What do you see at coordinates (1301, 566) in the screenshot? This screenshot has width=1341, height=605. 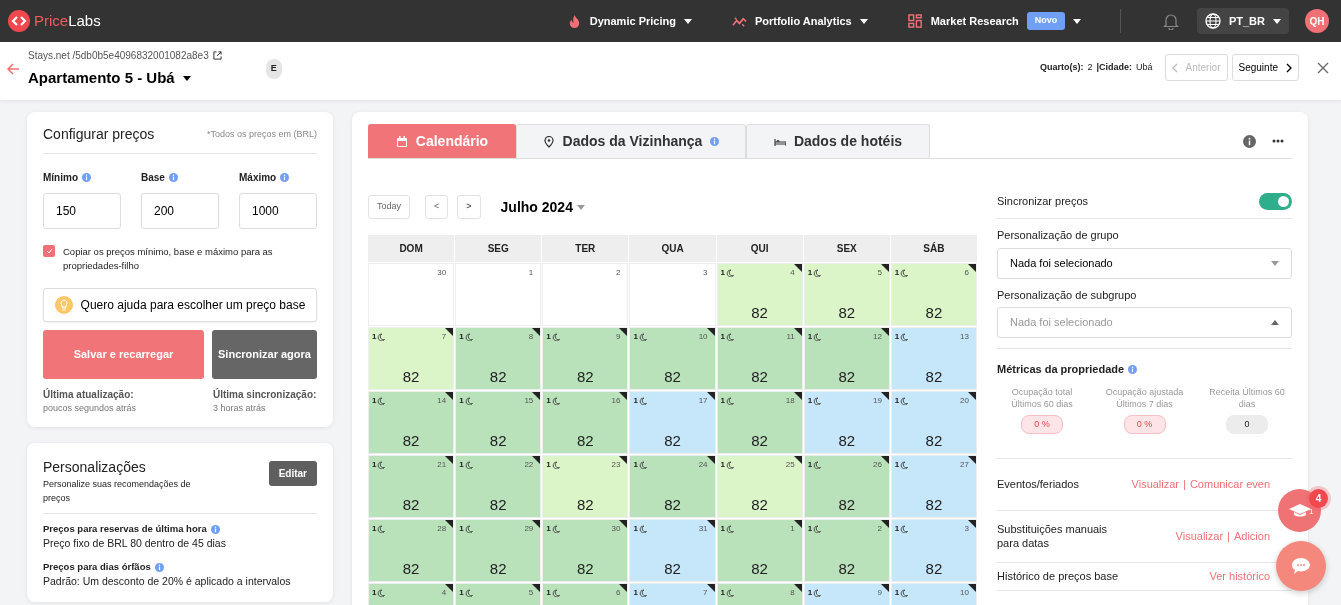 I see `chat-button` at bounding box center [1301, 566].